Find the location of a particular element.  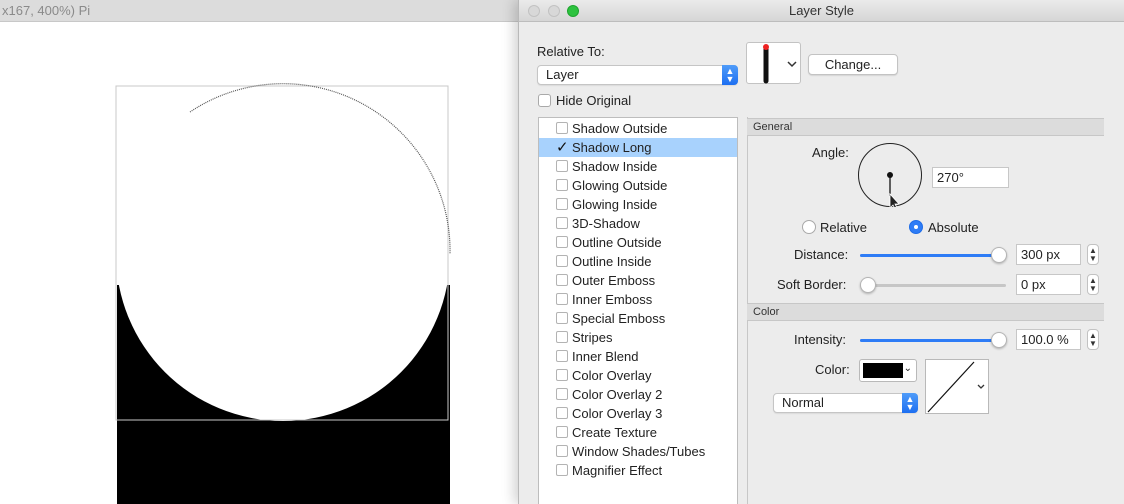

effect-list-item: Create Texture is located at coordinates (638, 432).